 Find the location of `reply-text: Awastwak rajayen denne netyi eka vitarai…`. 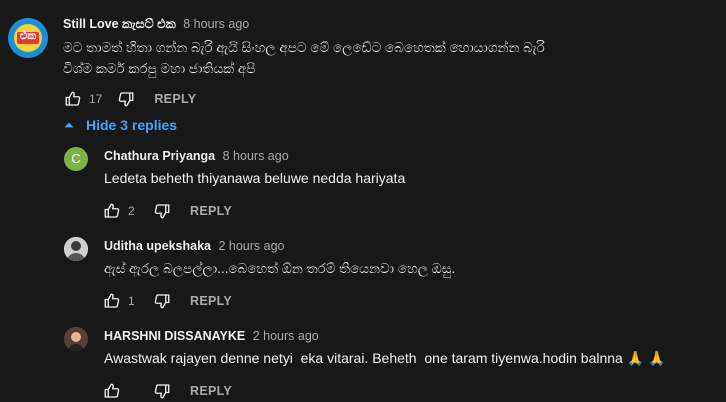

reply-text: Awastwak rajayen denne netyi eka vitarai… is located at coordinates (385, 358).